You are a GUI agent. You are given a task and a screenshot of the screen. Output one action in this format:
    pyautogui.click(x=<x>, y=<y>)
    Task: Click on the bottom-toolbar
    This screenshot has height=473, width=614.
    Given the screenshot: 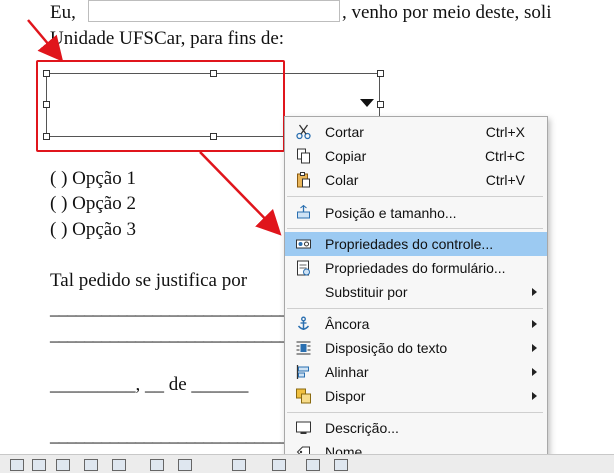 What is the action you would take?
    pyautogui.click(x=307, y=463)
    